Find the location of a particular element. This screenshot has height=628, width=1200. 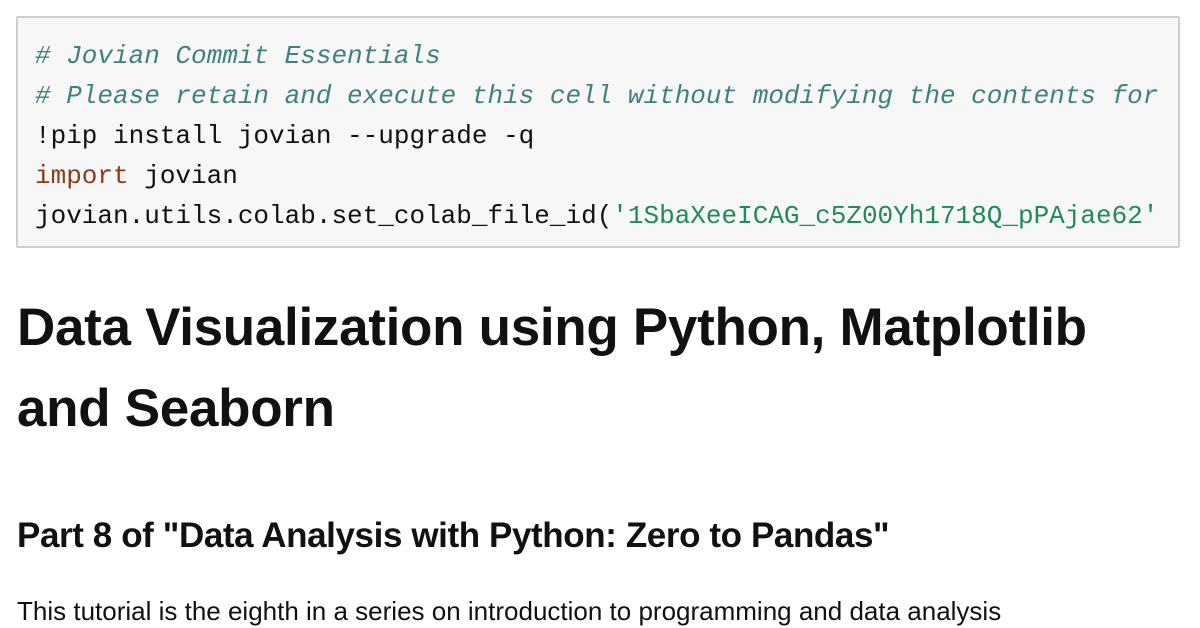

code-line-1: # Jovian Commit Essentials is located at coordinates (596, 56).